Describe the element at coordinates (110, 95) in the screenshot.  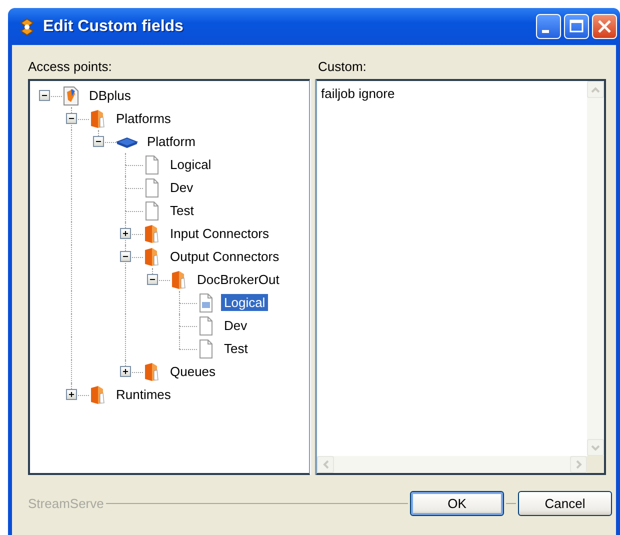
I see `tree-item: DBplus` at that location.